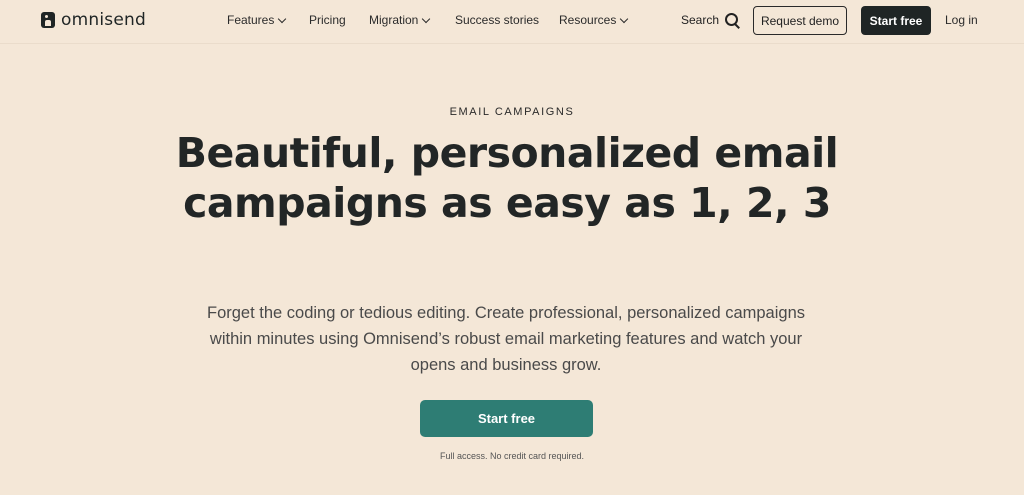  I want to click on nav-item-success-stories: Success stories, so click(497, 20).